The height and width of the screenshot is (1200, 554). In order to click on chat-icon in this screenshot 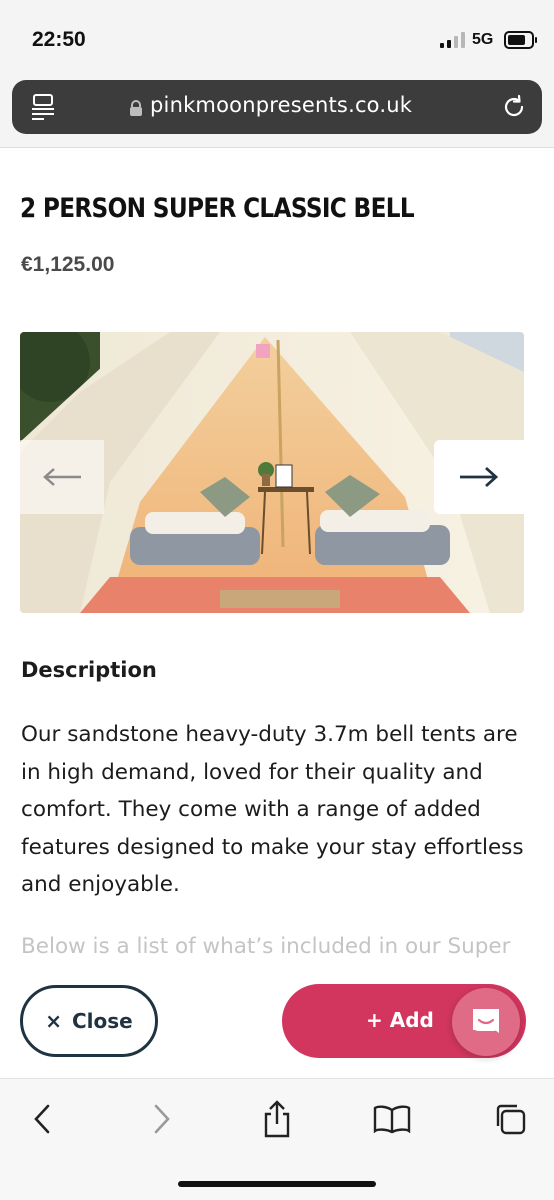, I will do `click(486, 1021)`.